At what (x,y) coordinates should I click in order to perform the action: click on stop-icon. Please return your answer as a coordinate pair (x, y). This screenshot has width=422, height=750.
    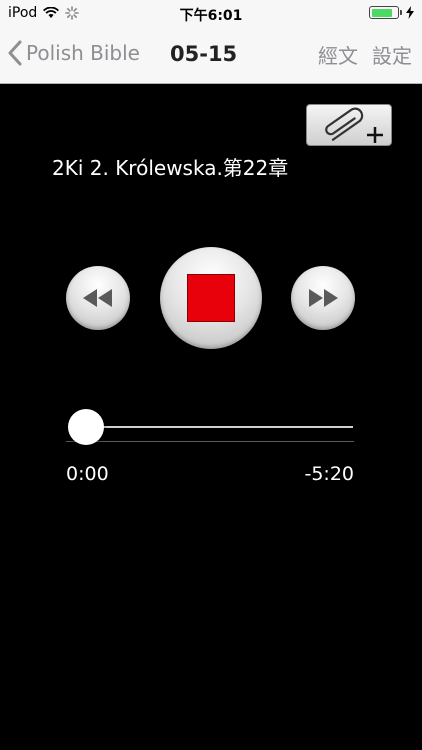
    Looking at the image, I should click on (211, 298).